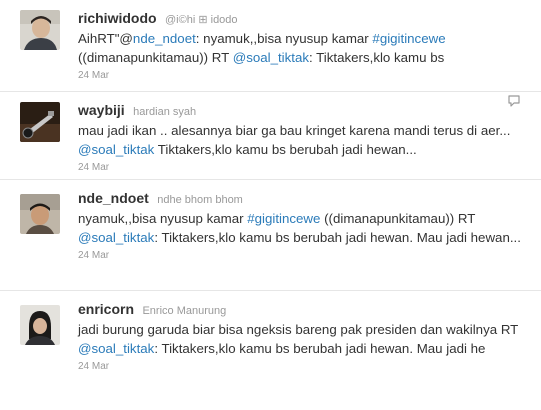 This screenshot has height=410, width=541. What do you see at coordinates (377, 57) in the screenshot?
I see `text-segment: : Tiktakers,klo kamu bs` at bounding box center [377, 57].